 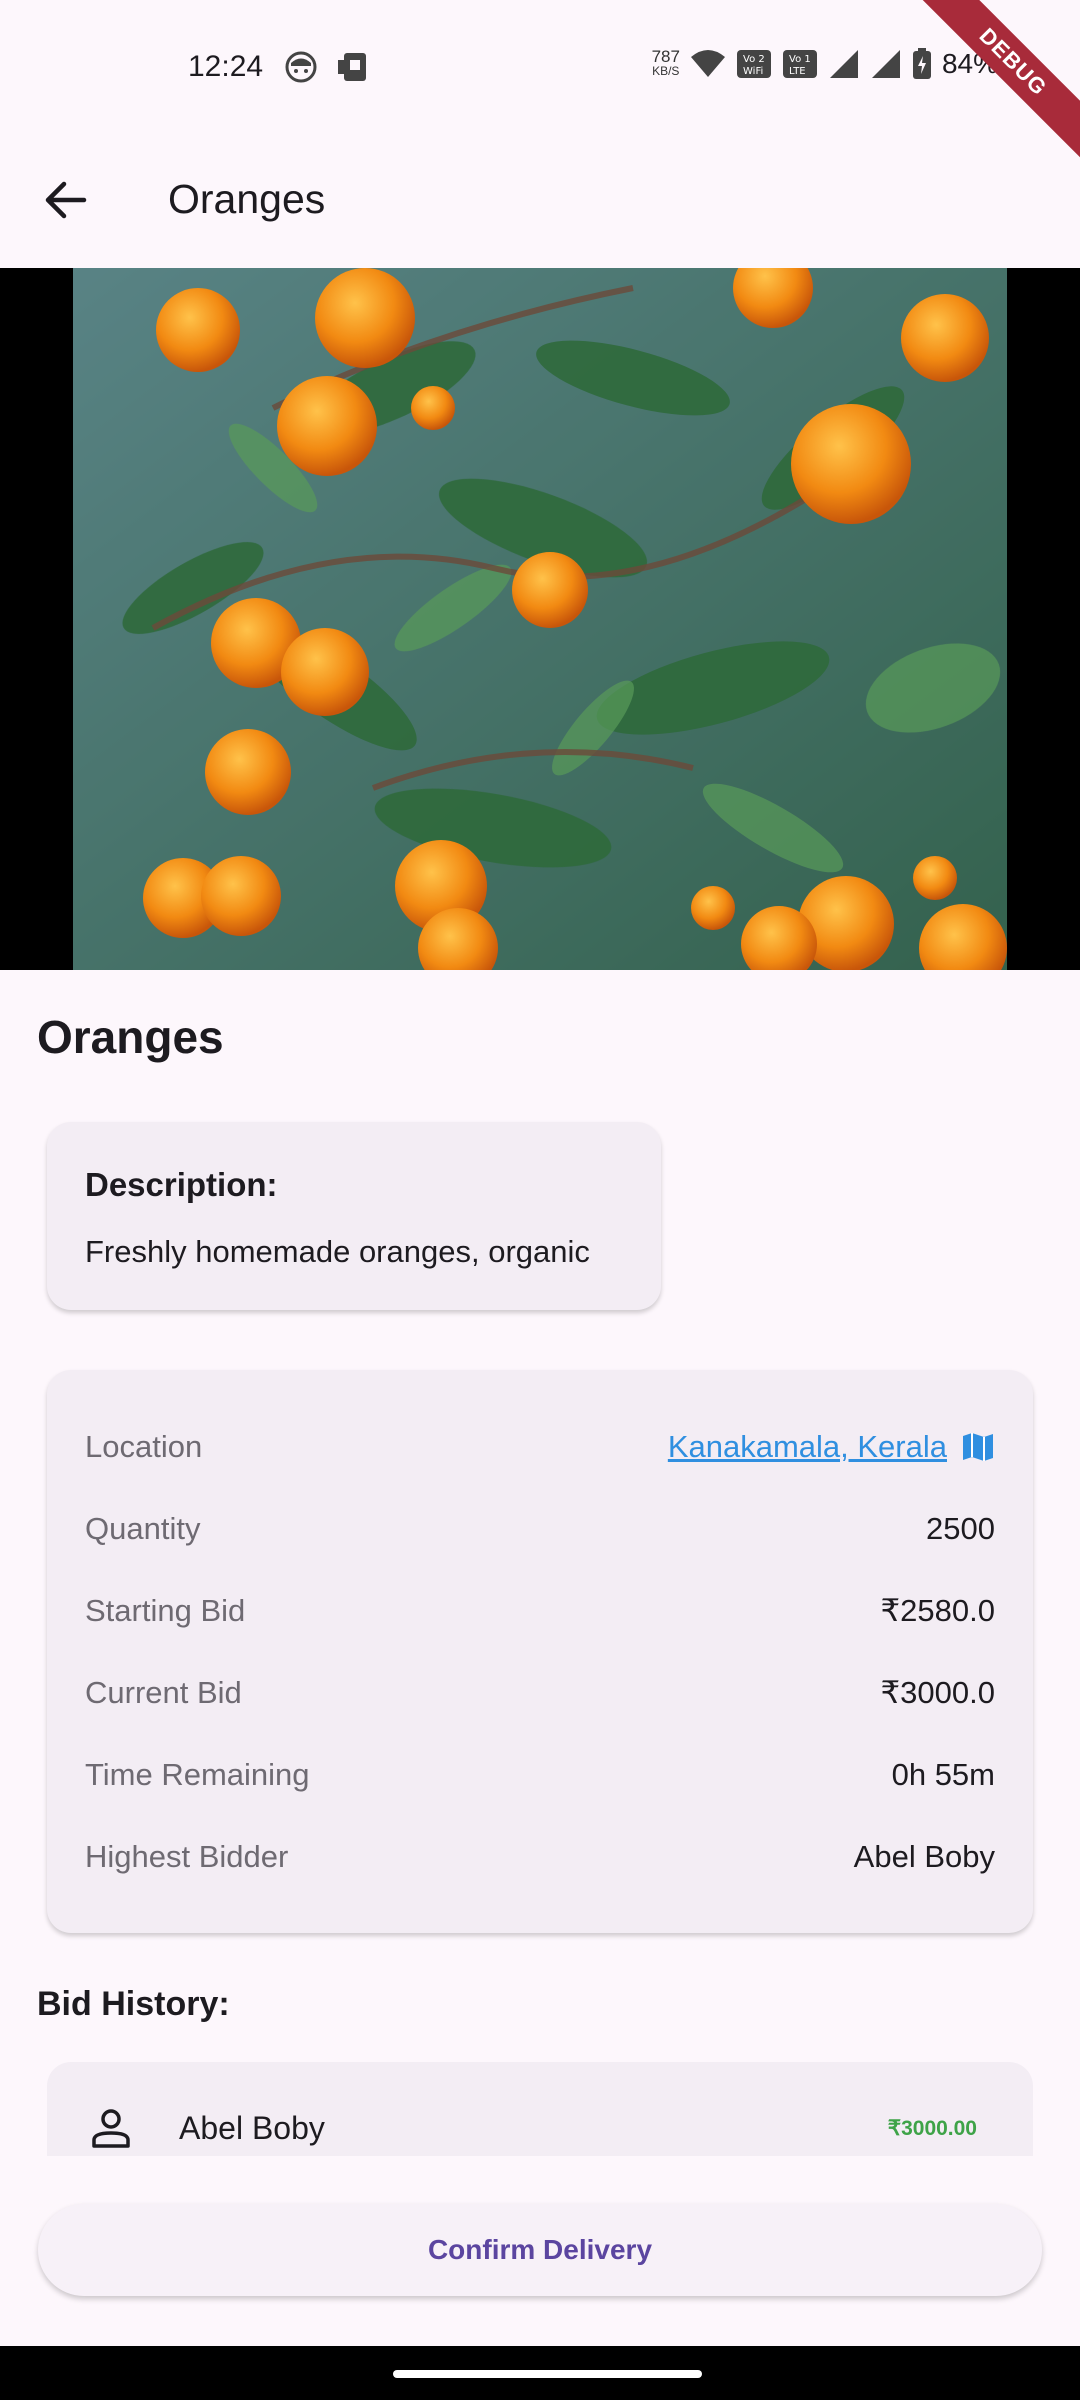 I want to click on lte-icon: Vo 1 LTE, so click(x=799, y=64).